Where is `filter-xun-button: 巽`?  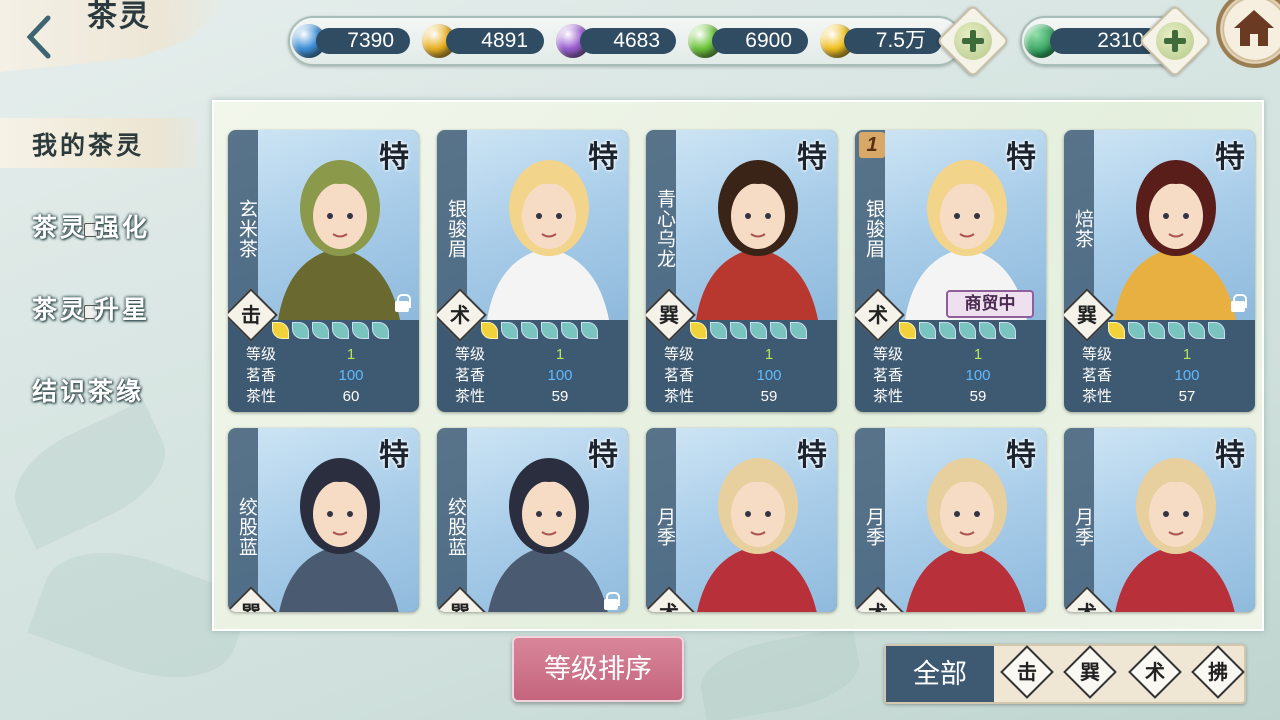 filter-xun-button: 巽 is located at coordinates (1090, 672).